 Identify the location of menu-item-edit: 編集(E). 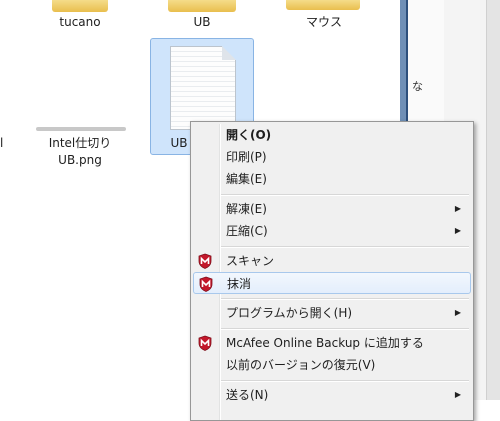
(332, 179).